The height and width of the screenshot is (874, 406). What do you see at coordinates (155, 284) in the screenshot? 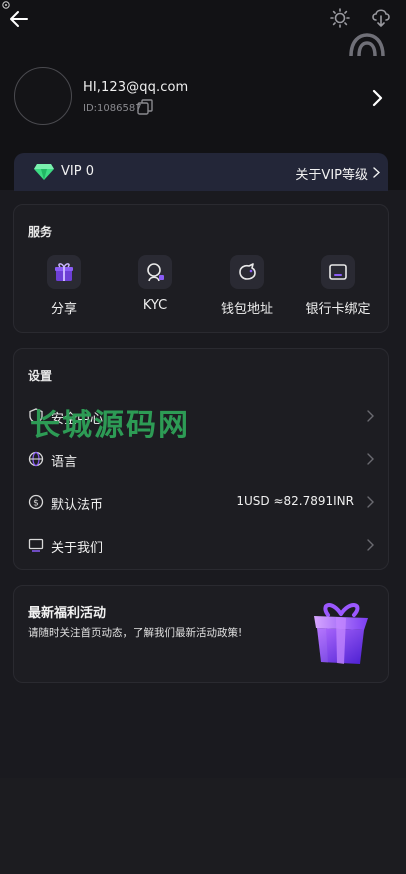
I see `service-kyc-button: KYC` at bounding box center [155, 284].